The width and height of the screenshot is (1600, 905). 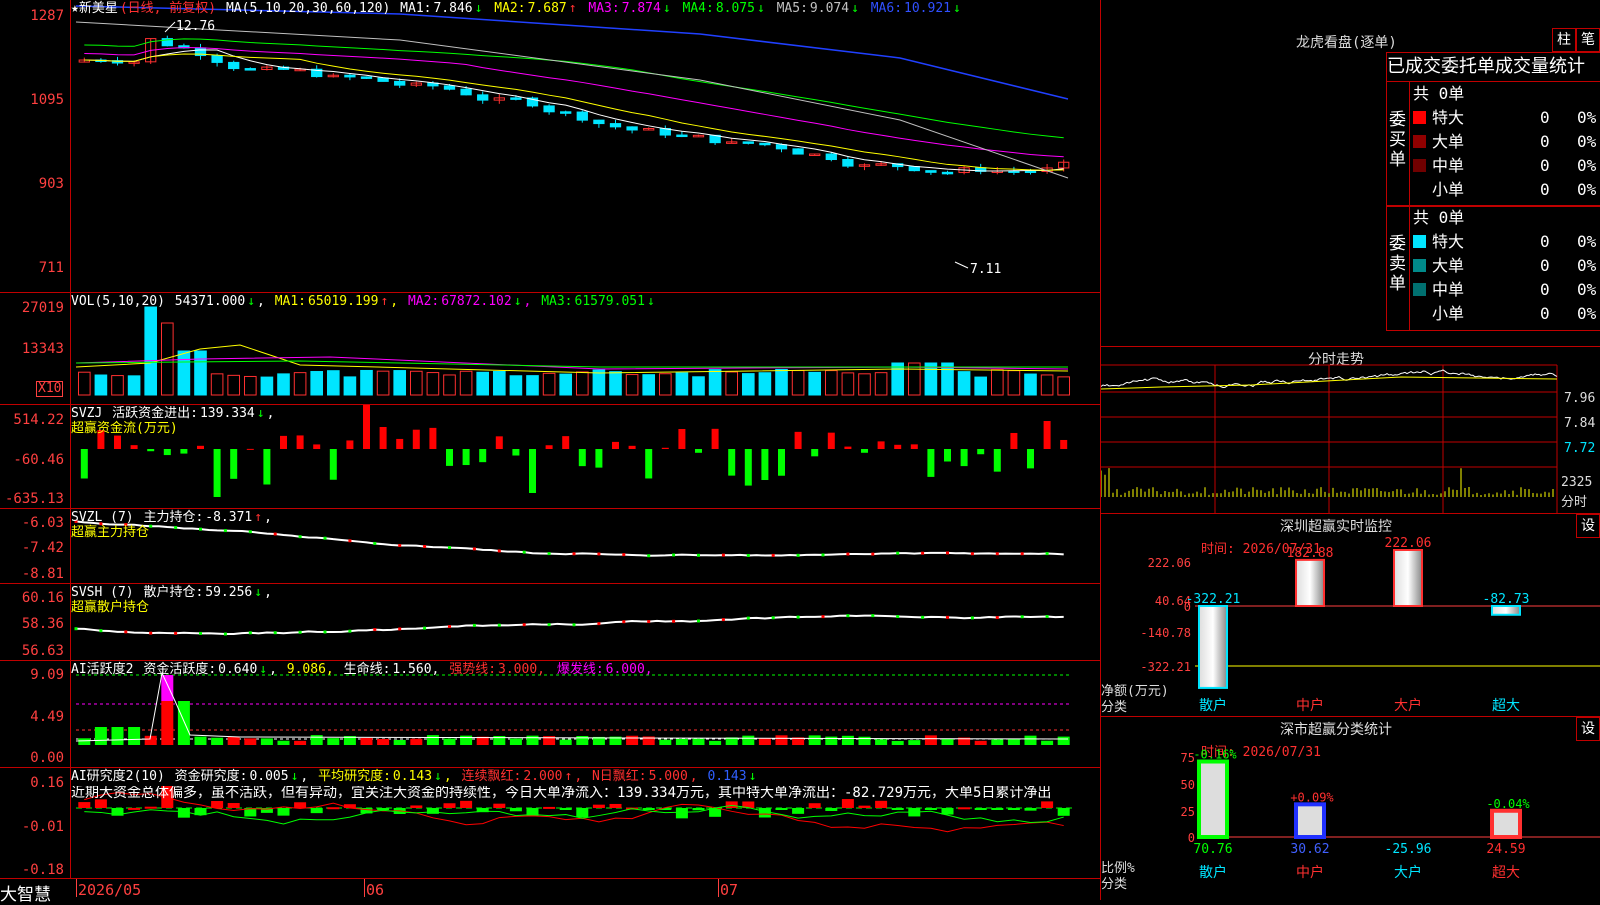 I want to click on ai-research-chart, so click(x=550, y=823).